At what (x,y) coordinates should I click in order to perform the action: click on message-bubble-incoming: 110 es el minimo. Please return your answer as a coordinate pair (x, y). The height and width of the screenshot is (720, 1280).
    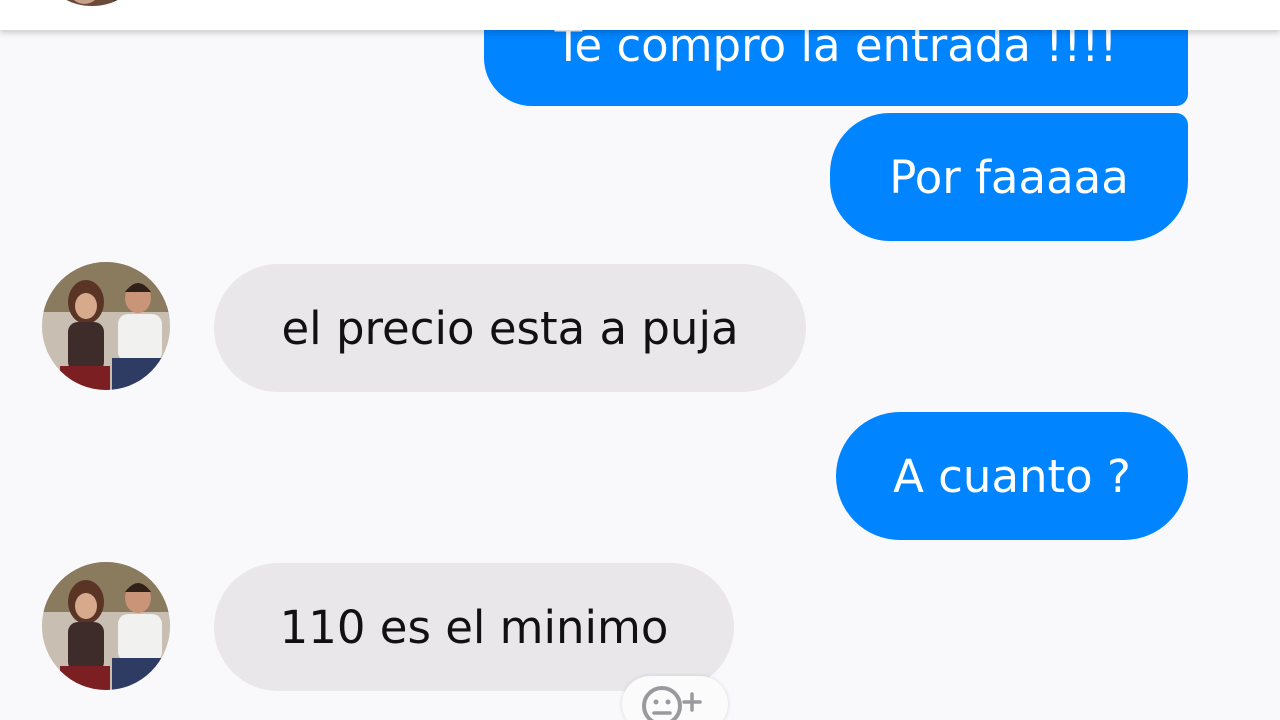
    Looking at the image, I should click on (474, 627).